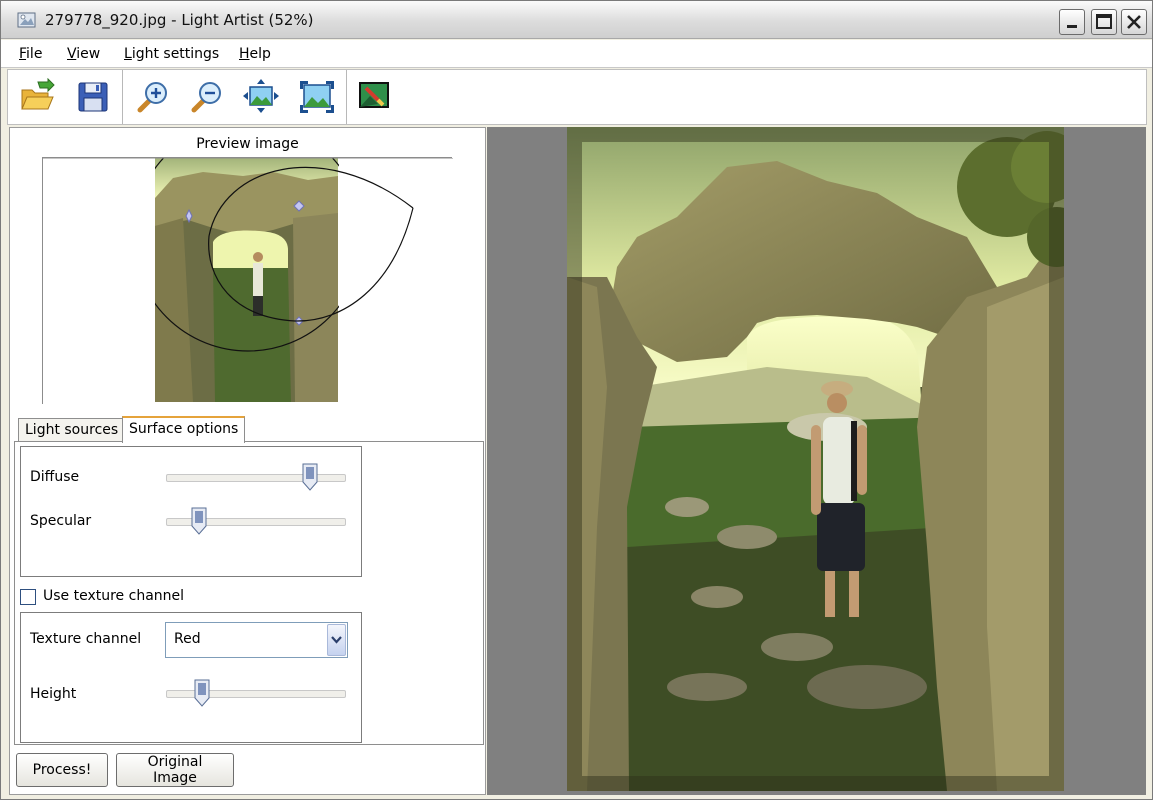 This screenshot has width=1153, height=800. What do you see at coordinates (576, 20) in the screenshot?
I see `title-bar: 279778_920.jpg - Light Artist (52%)` at bounding box center [576, 20].